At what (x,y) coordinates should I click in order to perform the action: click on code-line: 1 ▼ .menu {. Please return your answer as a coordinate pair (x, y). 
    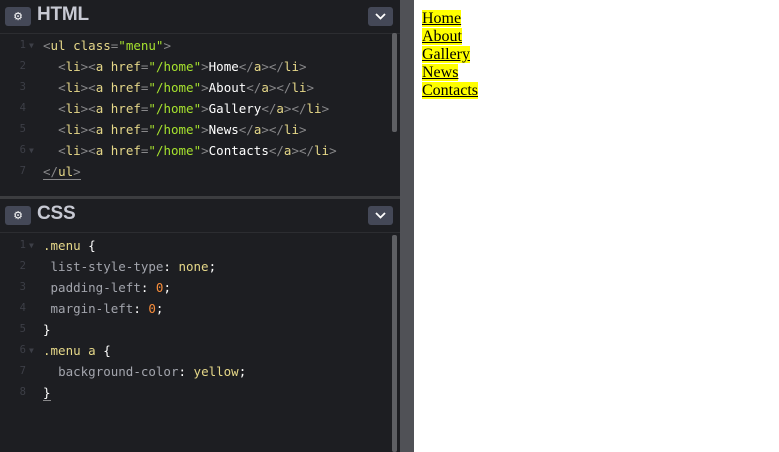
    Looking at the image, I should click on (196, 245).